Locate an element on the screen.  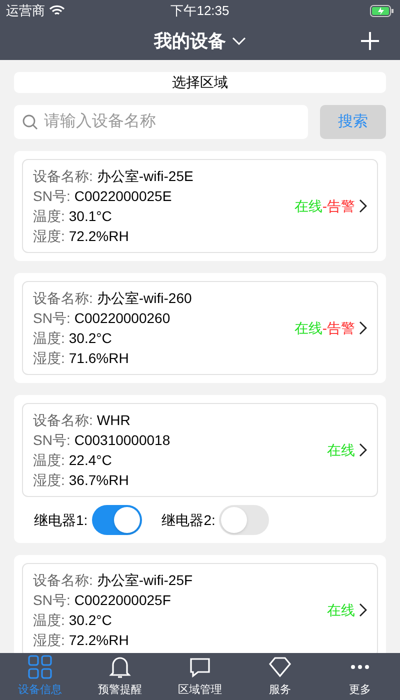
more-icon is located at coordinates (360, 667).